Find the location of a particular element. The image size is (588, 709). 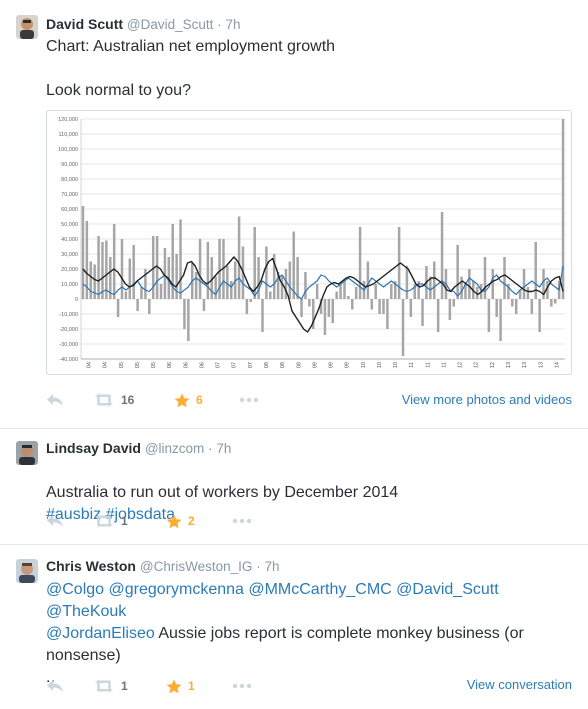

y-tick-label: 100,000 is located at coordinates (68, 150).